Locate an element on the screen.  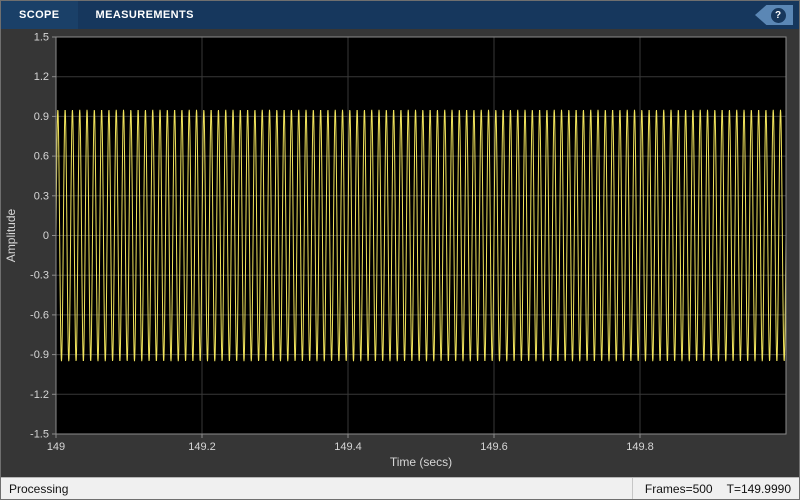
x-tick-label: 149.6 is located at coordinates (494, 447).